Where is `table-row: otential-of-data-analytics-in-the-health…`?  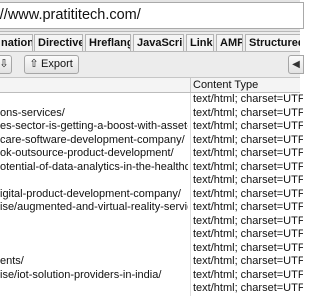 table-row: otential-of-data-analytics-in-the-health… is located at coordinates (151, 167).